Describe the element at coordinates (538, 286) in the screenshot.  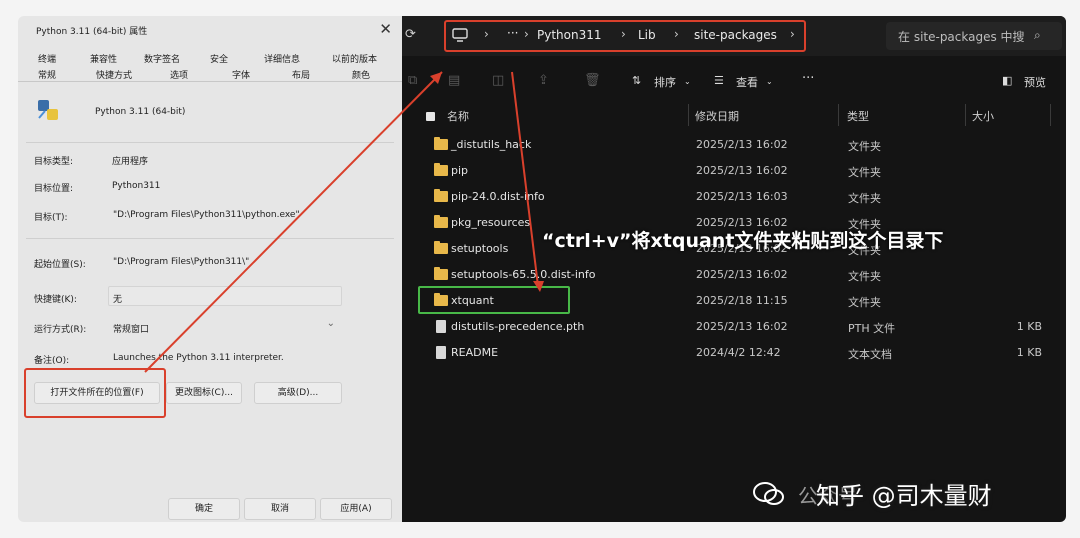
I see `arrow-head-xtquant` at that location.